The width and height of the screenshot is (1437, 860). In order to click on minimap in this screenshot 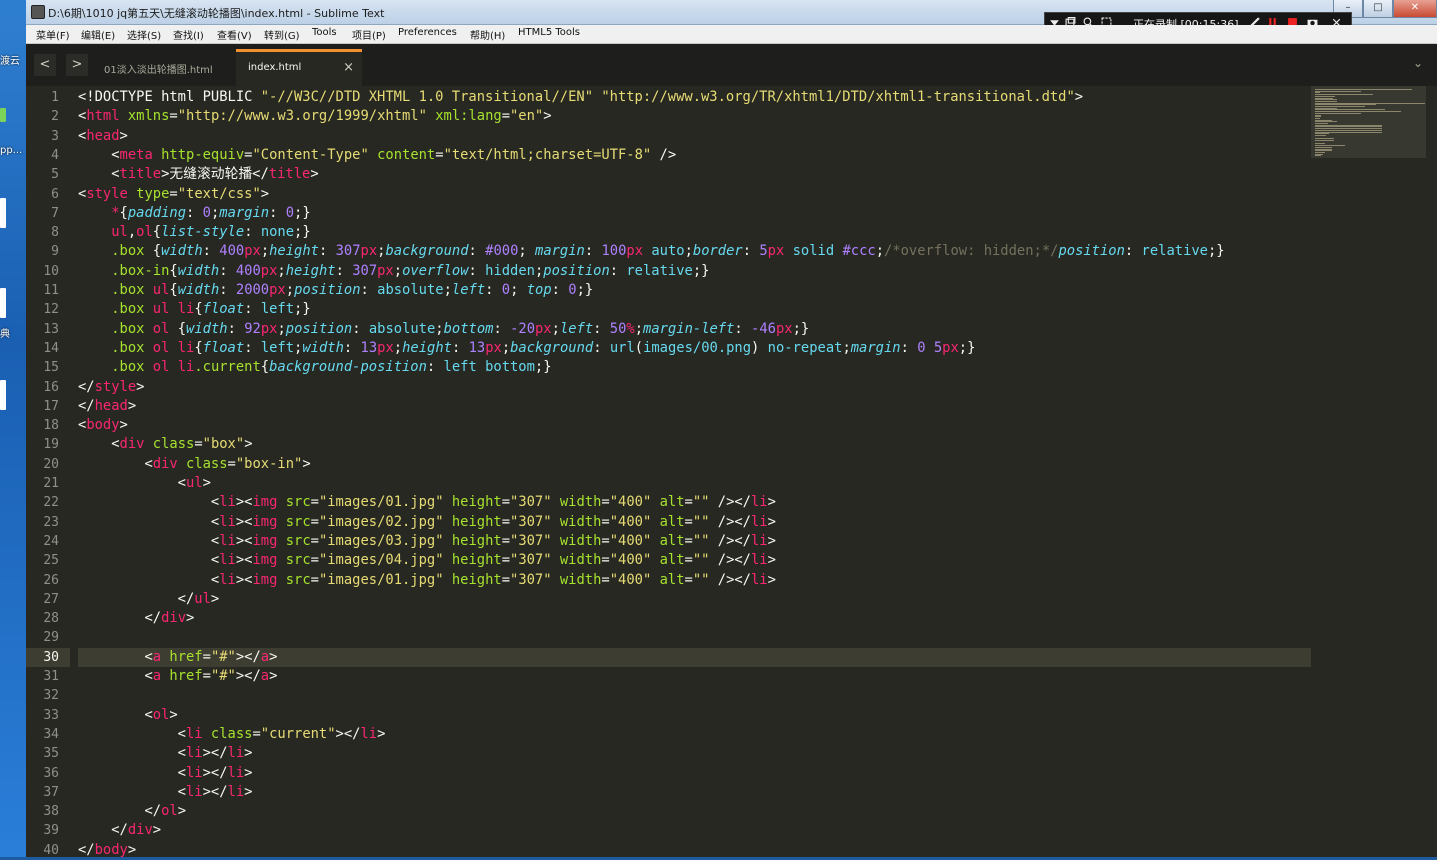, I will do `click(1374, 471)`.